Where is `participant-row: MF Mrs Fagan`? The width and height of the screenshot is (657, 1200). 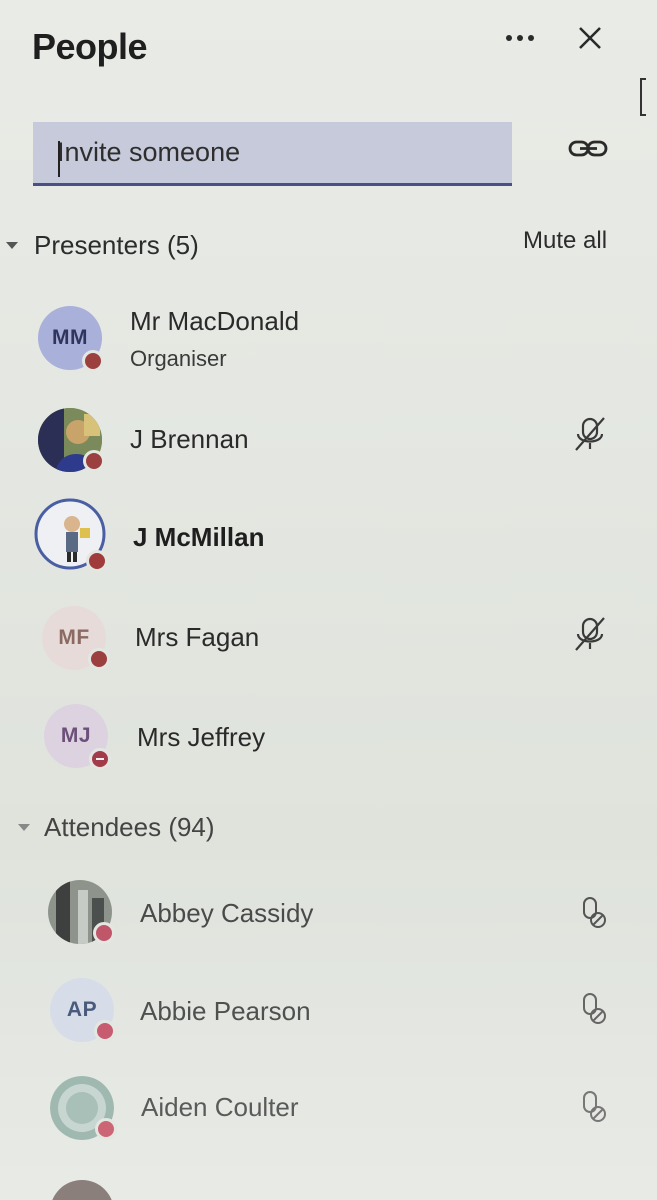
participant-row: MF Mrs Fagan is located at coordinates (328, 639).